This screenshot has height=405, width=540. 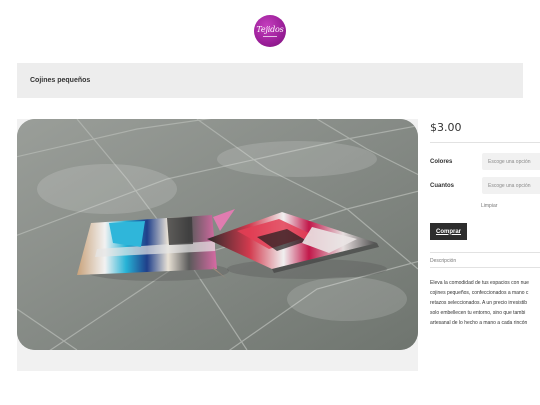 What do you see at coordinates (270, 80) in the screenshot?
I see `page-title-bar: Cojines pequeños` at bounding box center [270, 80].